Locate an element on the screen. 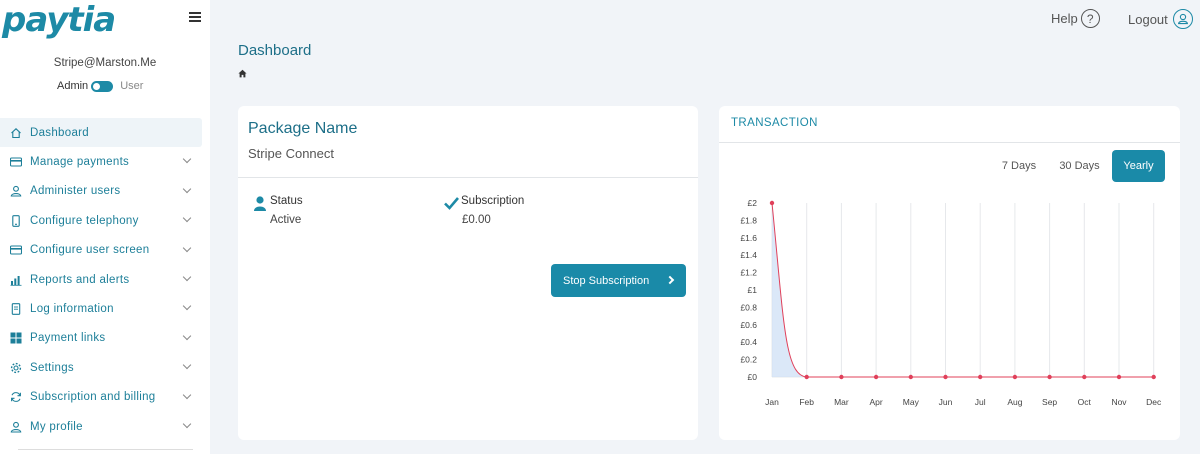  sidebar-item-configure-user-screen: Configure user screen is located at coordinates (105, 250).